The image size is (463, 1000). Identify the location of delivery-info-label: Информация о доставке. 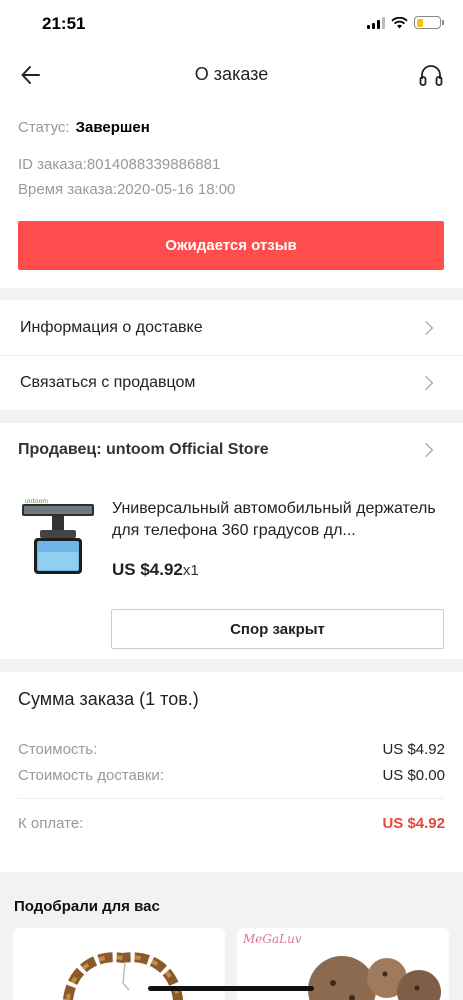
(111, 327).